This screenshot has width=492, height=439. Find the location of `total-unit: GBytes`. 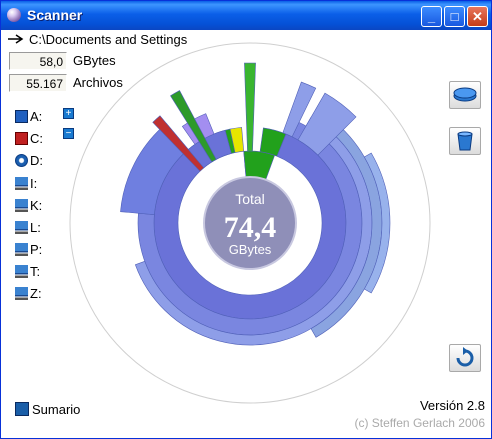

total-unit: GBytes is located at coordinates (250, 249).